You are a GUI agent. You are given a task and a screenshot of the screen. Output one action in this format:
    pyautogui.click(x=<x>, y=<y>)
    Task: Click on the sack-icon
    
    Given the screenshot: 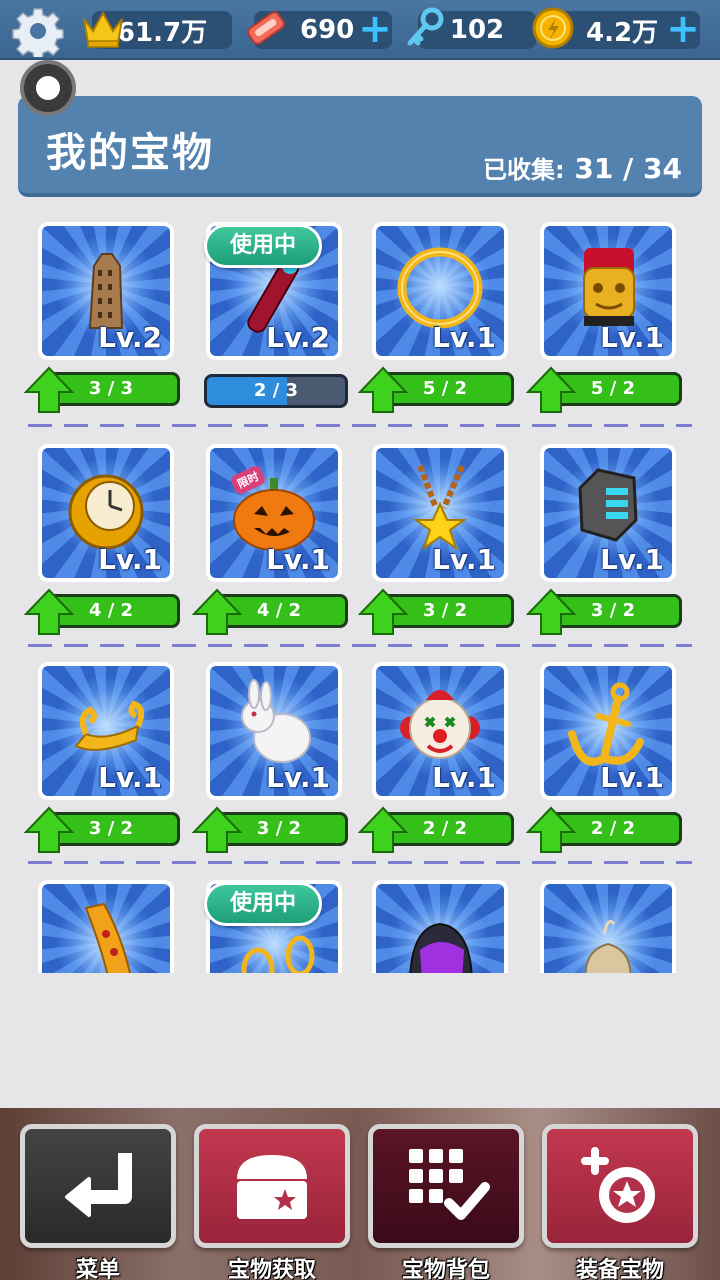 What is the action you would take?
    pyautogui.click(x=608, y=946)
    